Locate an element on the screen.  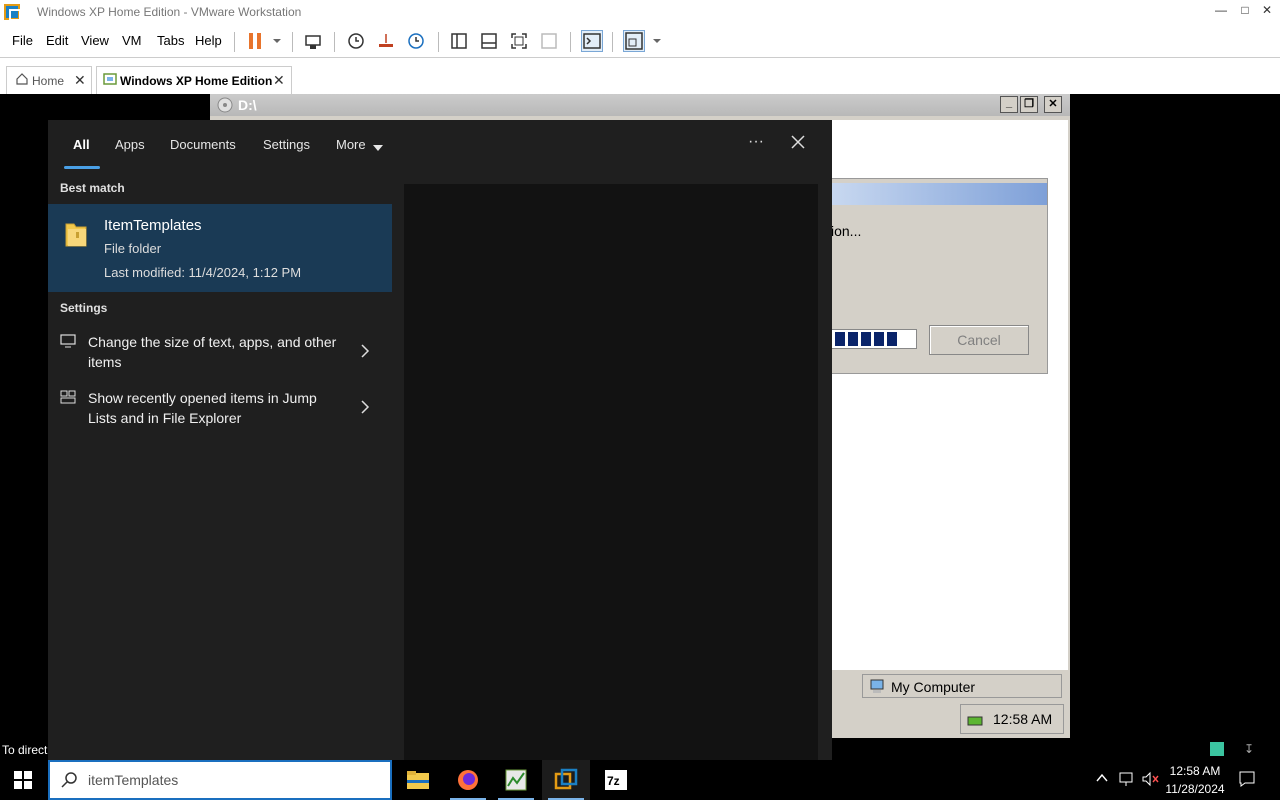
status-text: To direct is located at coordinates (25, 750).